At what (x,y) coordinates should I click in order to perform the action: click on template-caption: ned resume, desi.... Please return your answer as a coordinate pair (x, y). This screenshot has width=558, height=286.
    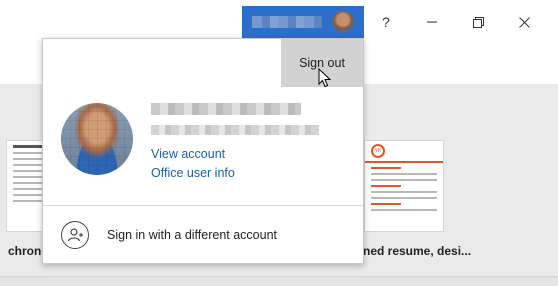
    Looking at the image, I should click on (417, 251).